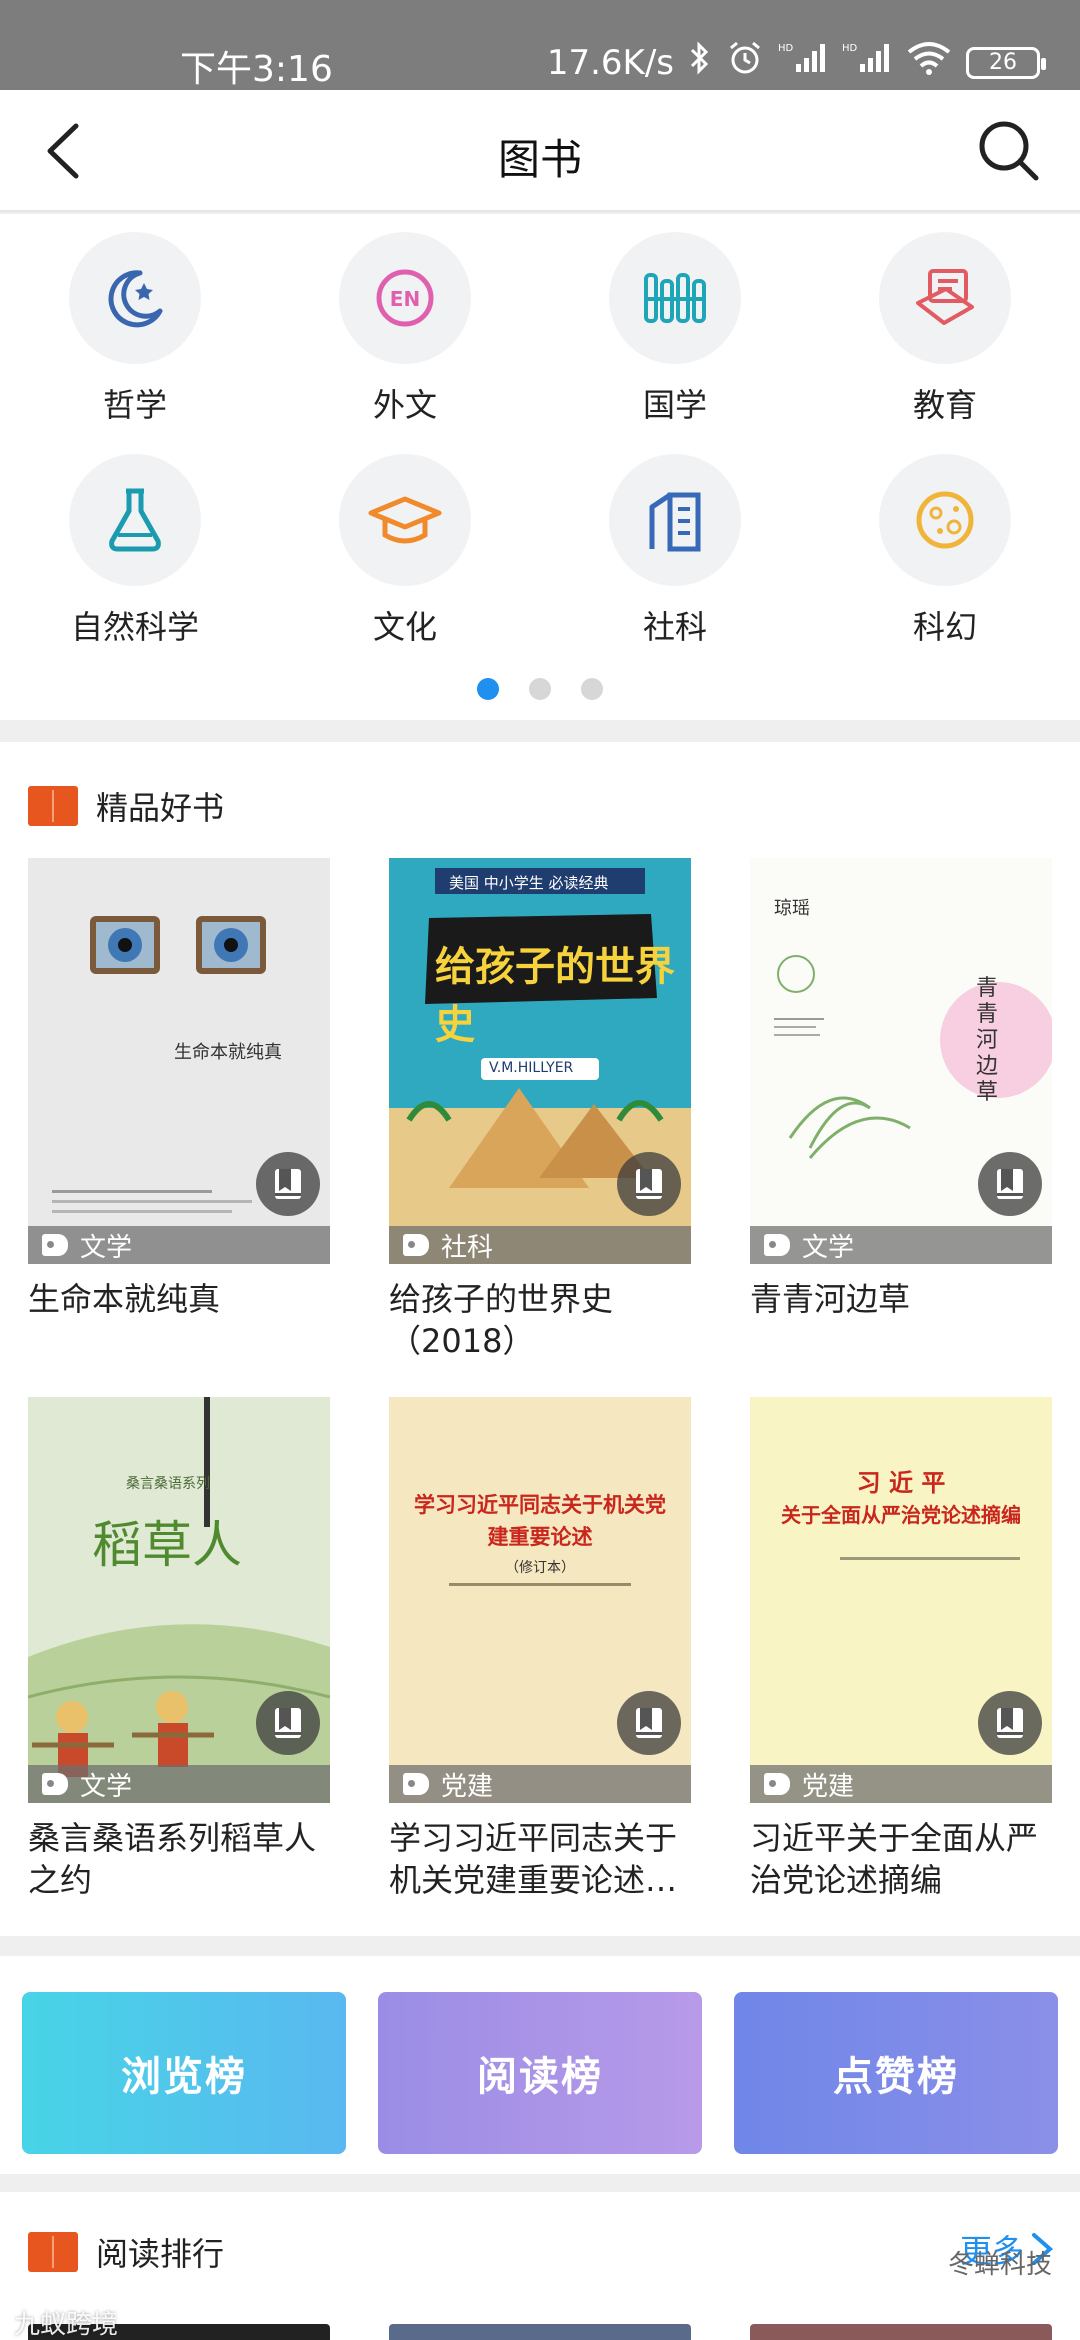 The height and width of the screenshot is (2340, 1080). What do you see at coordinates (929, 62) in the screenshot?
I see `wifi-icon` at bounding box center [929, 62].